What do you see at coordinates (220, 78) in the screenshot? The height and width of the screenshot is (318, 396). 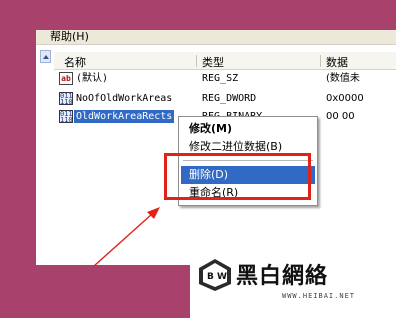 I see `value-type: REG_SZ` at bounding box center [220, 78].